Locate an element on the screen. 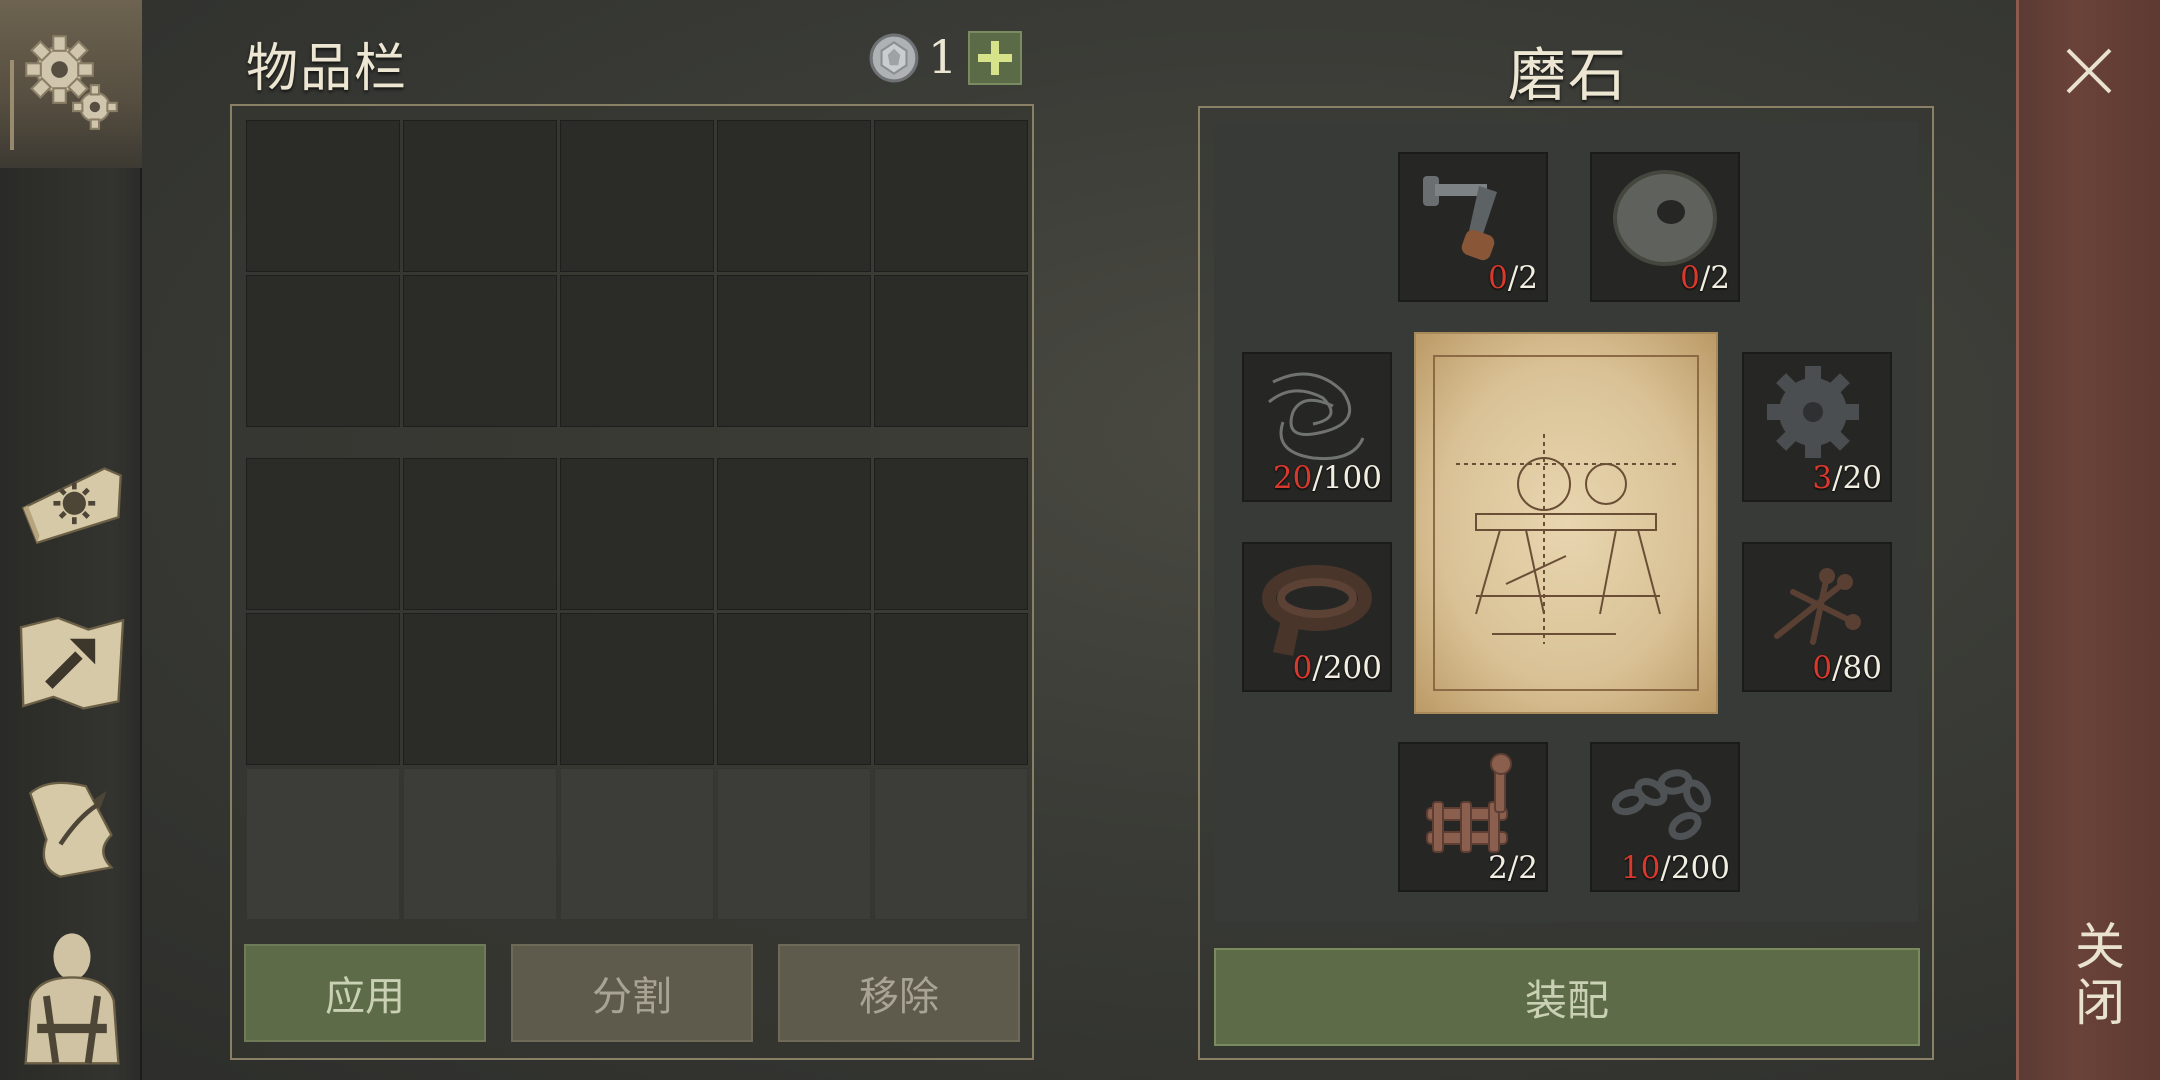 This screenshot has height=1080, width=2160. split-button: 分割 is located at coordinates (632, 993).